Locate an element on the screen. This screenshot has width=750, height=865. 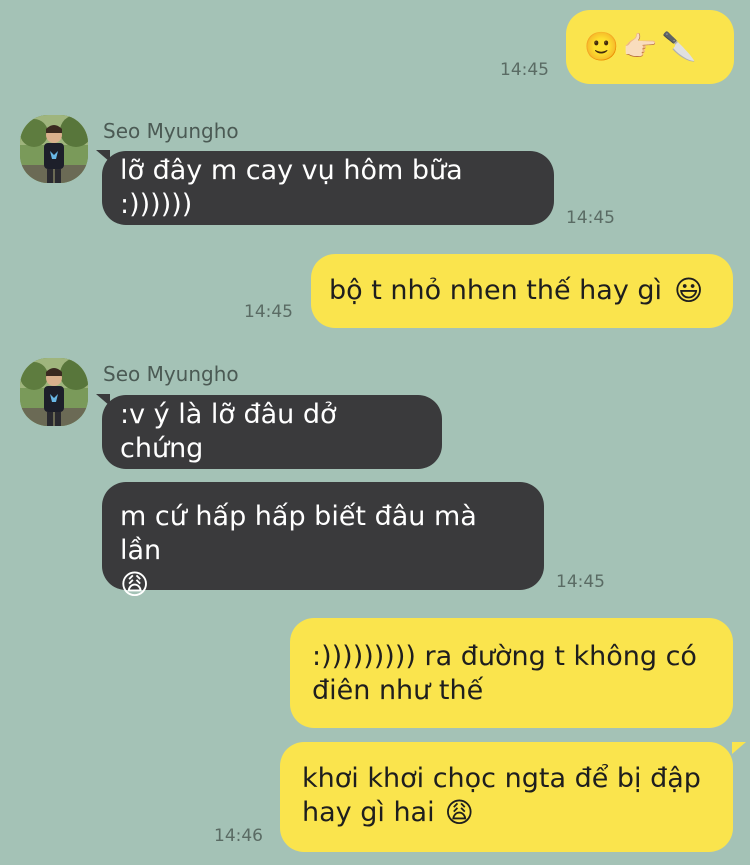
their-message-bubble: m cứ hấp hấp biết đâu mà lần 😩 is located at coordinates (323, 541).